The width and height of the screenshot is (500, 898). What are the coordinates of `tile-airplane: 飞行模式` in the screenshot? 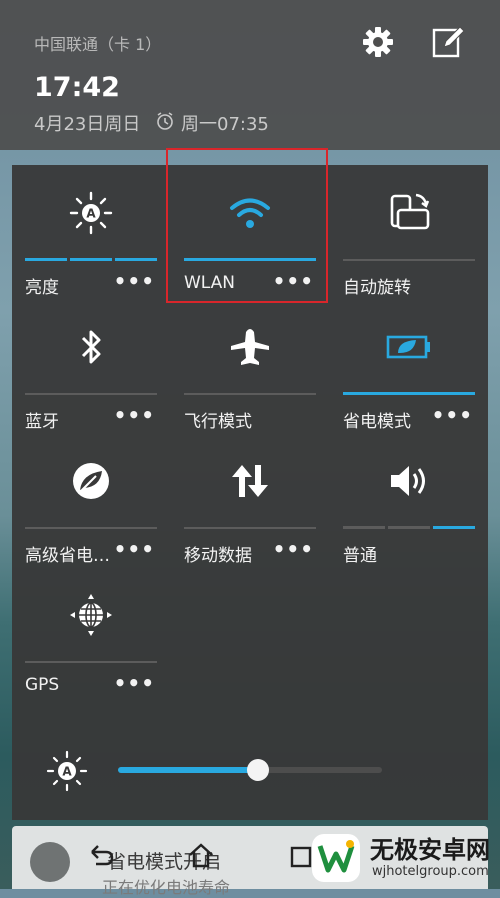 It's located at (250, 366).